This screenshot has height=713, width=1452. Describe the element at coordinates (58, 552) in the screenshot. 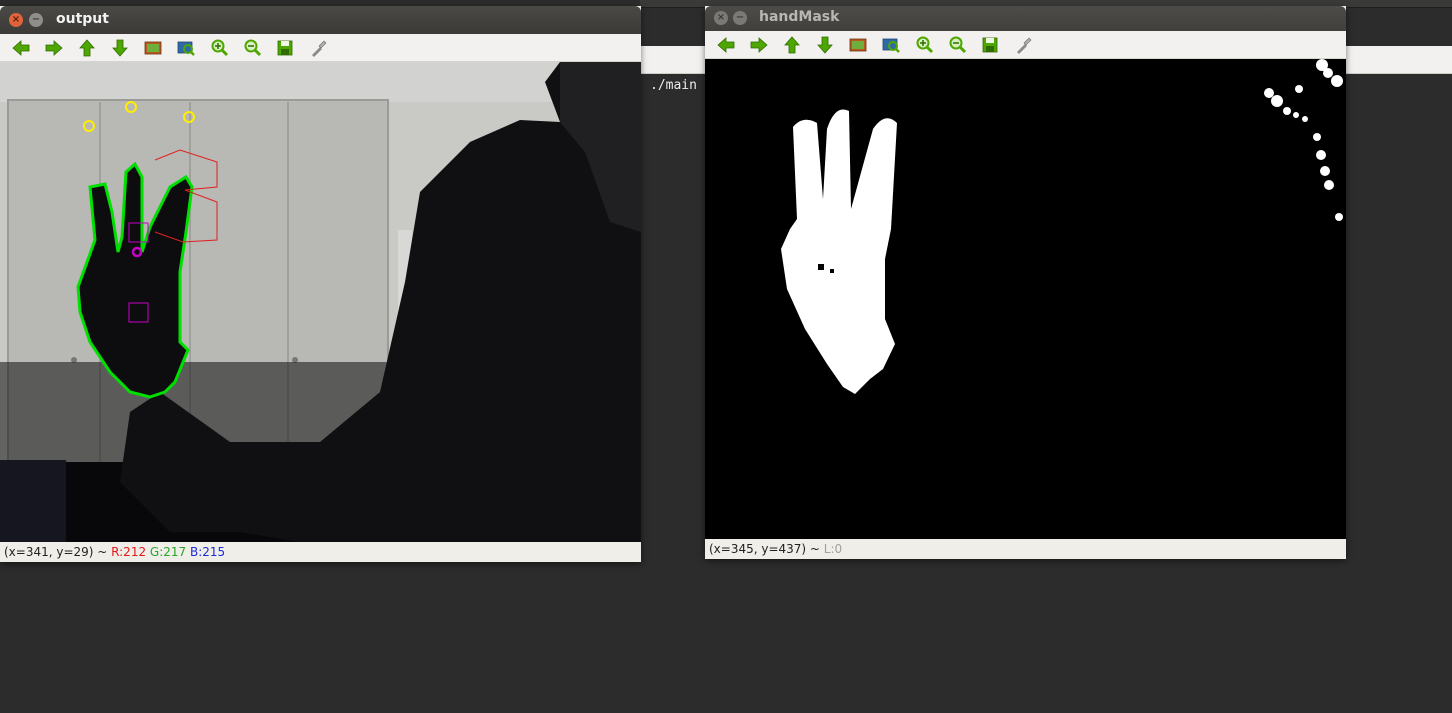

I see `cursor-coords: (x=341, y=29) ~` at that location.